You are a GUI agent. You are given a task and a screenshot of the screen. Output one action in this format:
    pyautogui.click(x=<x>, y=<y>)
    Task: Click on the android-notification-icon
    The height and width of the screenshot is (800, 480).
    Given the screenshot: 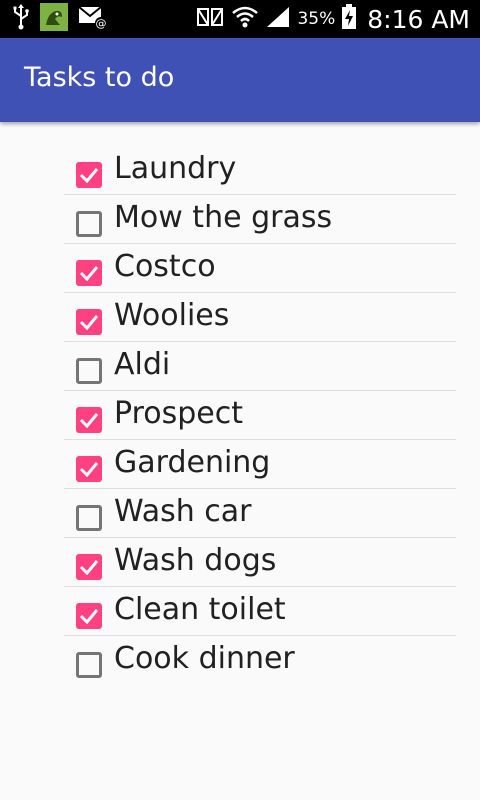 What is the action you would take?
    pyautogui.click(x=54, y=19)
    